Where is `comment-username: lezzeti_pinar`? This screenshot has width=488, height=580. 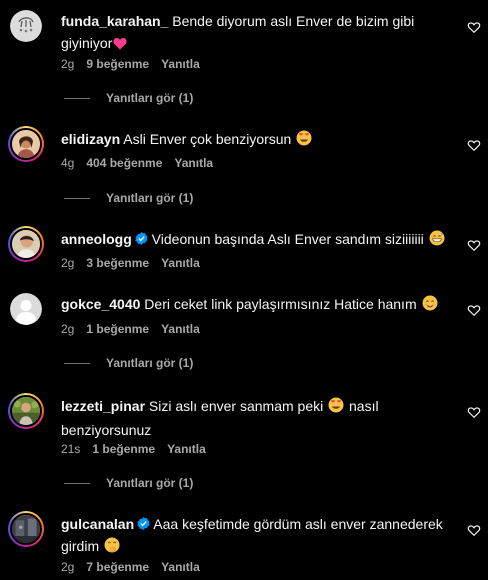
comment-username: lezzeti_pinar is located at coordinates (103, 406).